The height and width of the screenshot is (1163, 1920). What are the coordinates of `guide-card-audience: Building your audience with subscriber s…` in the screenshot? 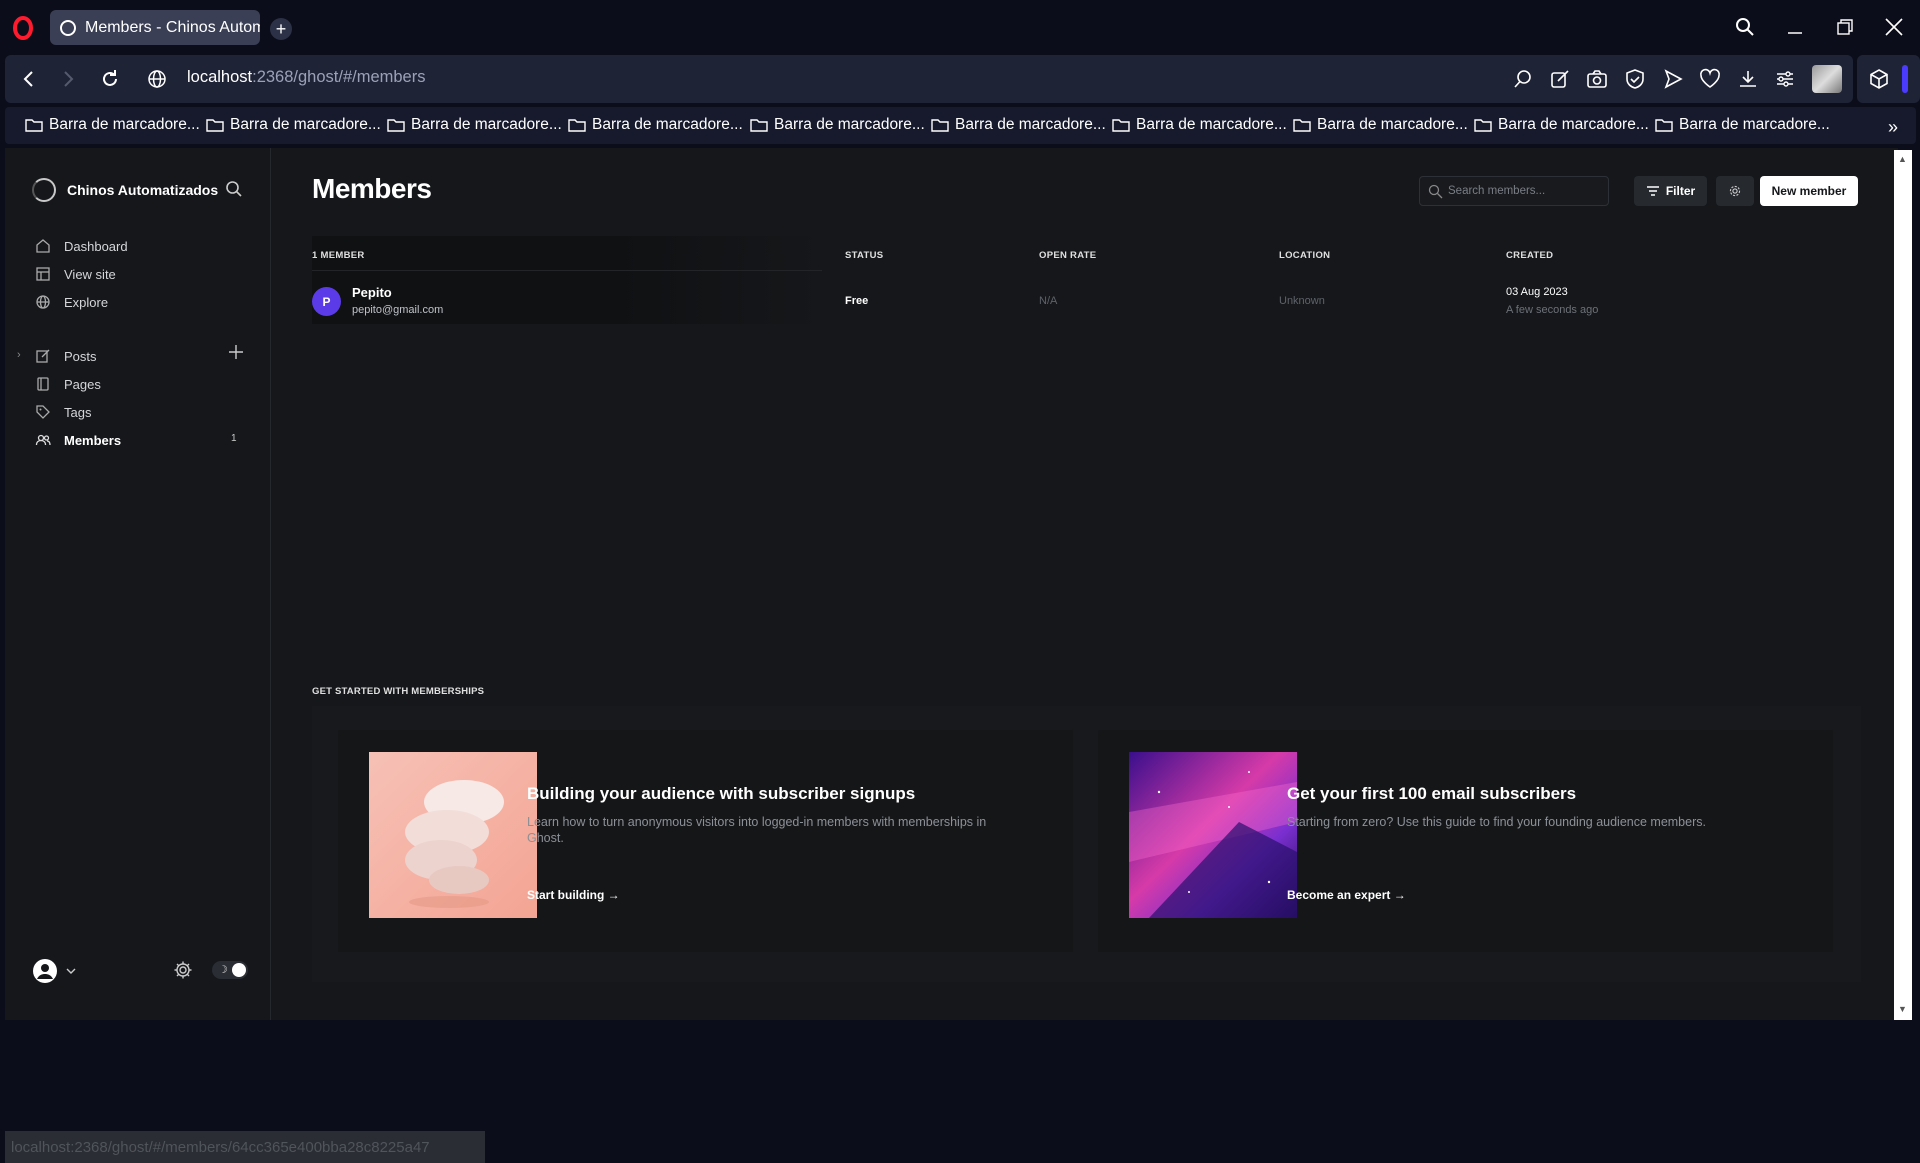 It's located at (705, 841).